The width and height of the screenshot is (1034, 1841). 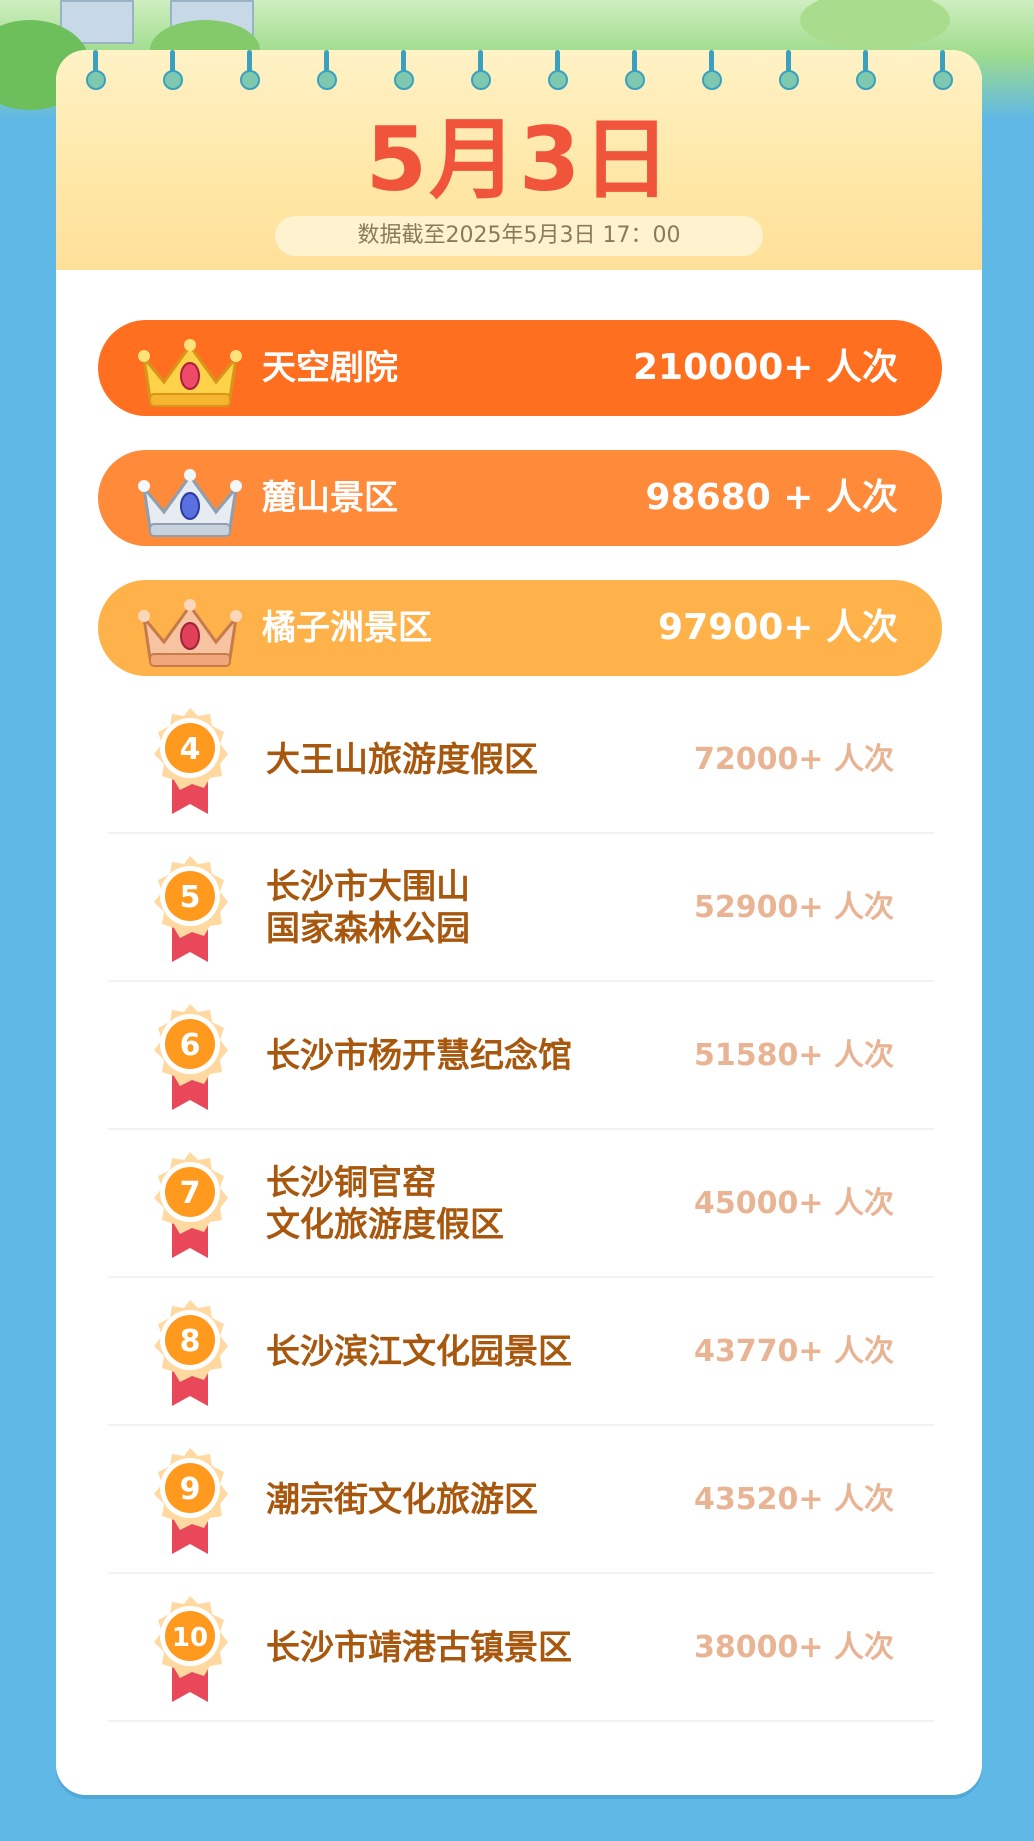 What do you see at coordinates (794, 1055) in the screenshot?
I see `visitor-count: 51580+ 人次` at bounding box center [794, 1055].